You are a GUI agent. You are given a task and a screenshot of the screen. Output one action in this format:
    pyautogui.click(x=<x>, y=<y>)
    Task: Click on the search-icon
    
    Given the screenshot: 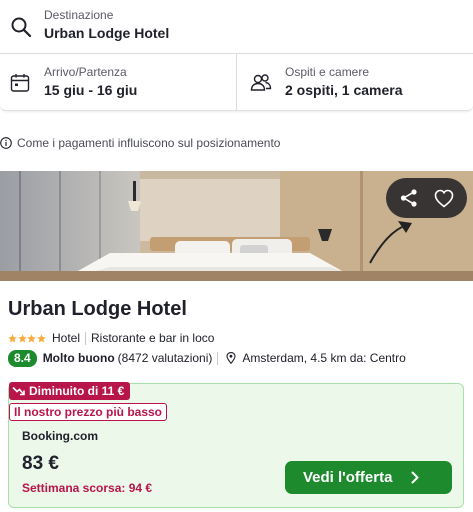 What is the action you would take?
    pyautogui.click(x=21, y=27)
    